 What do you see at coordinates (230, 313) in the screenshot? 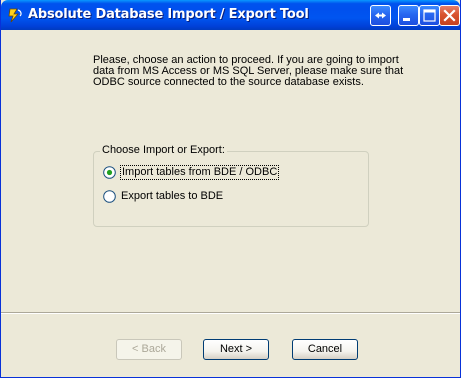
I see `footer-divider-highlight` at bounding box center [230, 313].